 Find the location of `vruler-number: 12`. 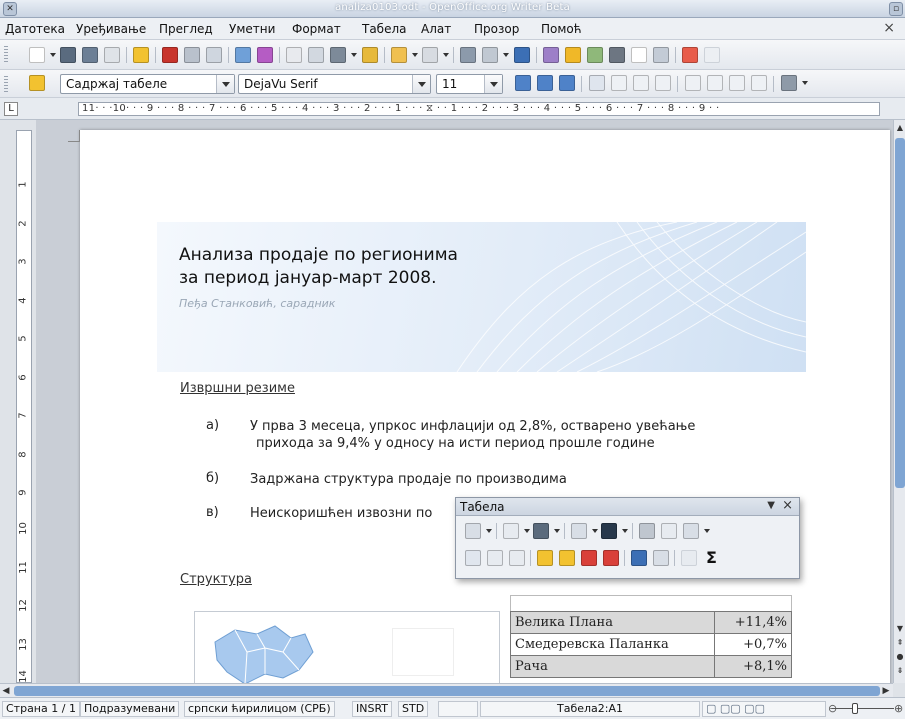

vruler-number: 12 is located at coordinates (23, 605).